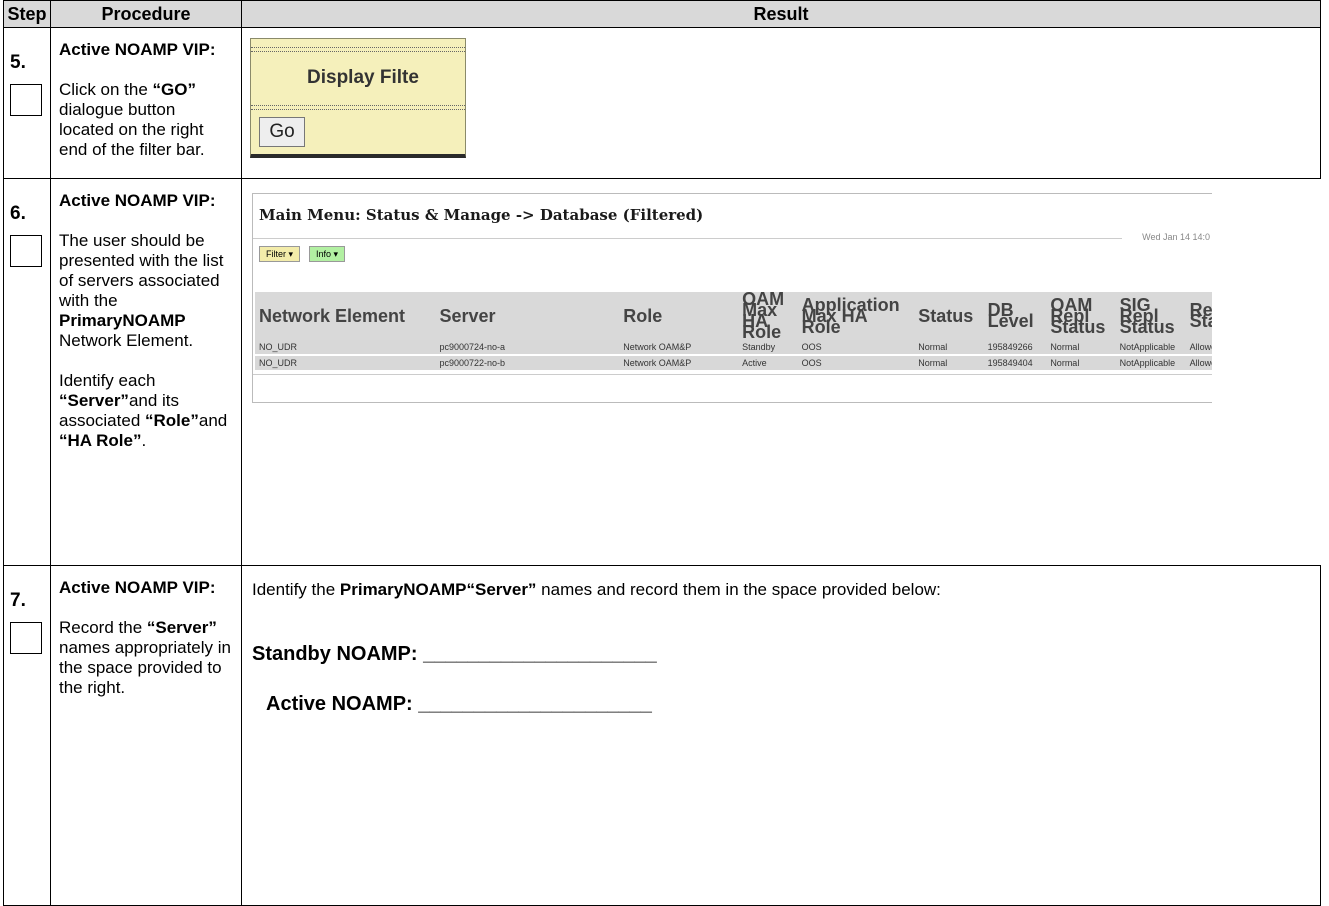  I want to click on col-role: Role, so click(679, 316).